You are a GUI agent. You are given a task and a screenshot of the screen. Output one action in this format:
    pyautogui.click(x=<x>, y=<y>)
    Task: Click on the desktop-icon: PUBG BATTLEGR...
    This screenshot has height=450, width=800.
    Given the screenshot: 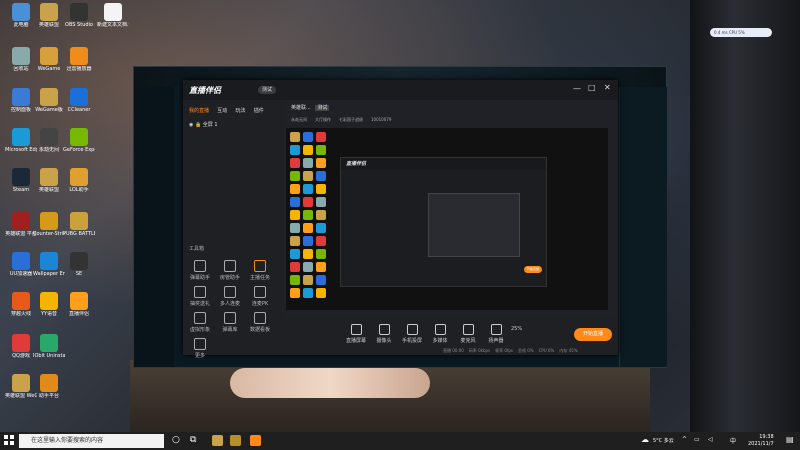 What is the action you would take?
    pyautogui.click(x=79, y=224)
    